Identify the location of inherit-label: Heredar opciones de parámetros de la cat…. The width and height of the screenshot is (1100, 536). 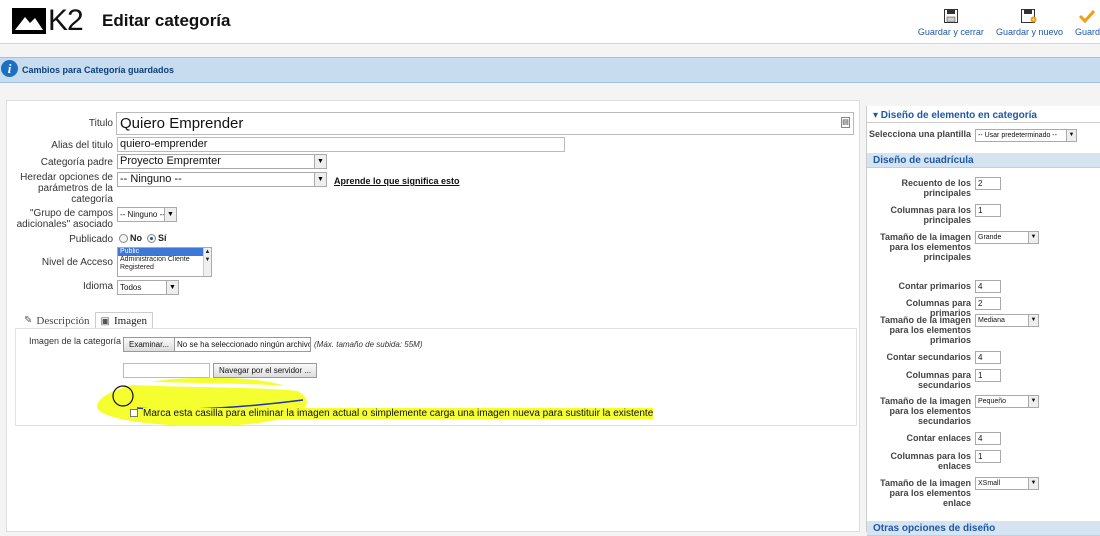
(66, 188).